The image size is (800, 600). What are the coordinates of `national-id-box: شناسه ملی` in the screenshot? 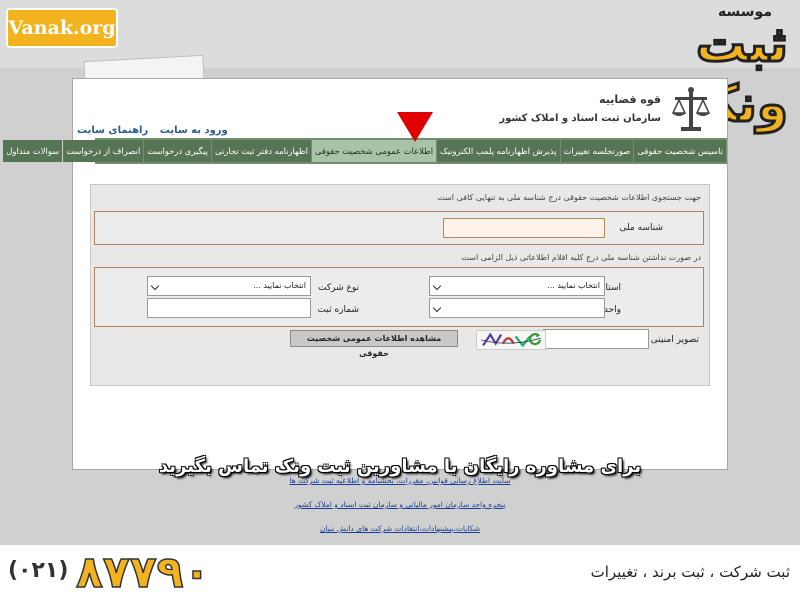 It's located at (399, 228).